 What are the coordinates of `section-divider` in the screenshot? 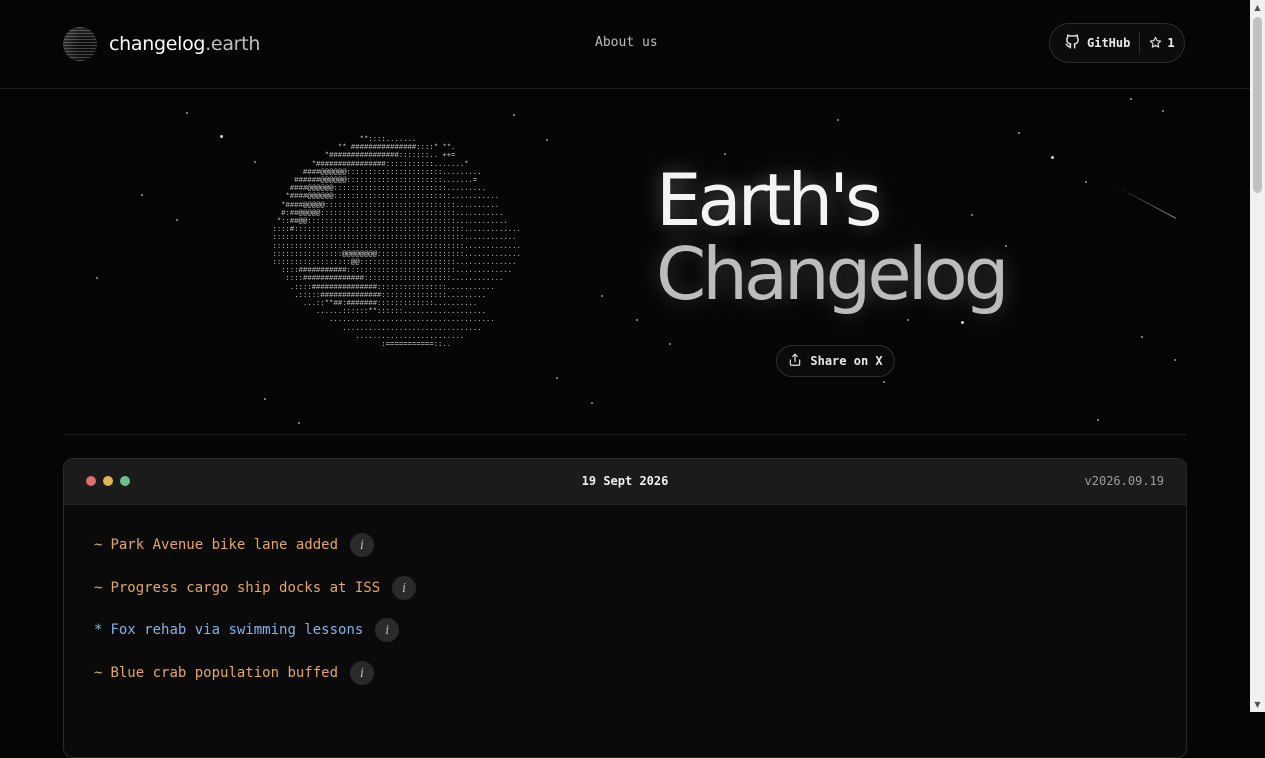 It's located at (625, 434).